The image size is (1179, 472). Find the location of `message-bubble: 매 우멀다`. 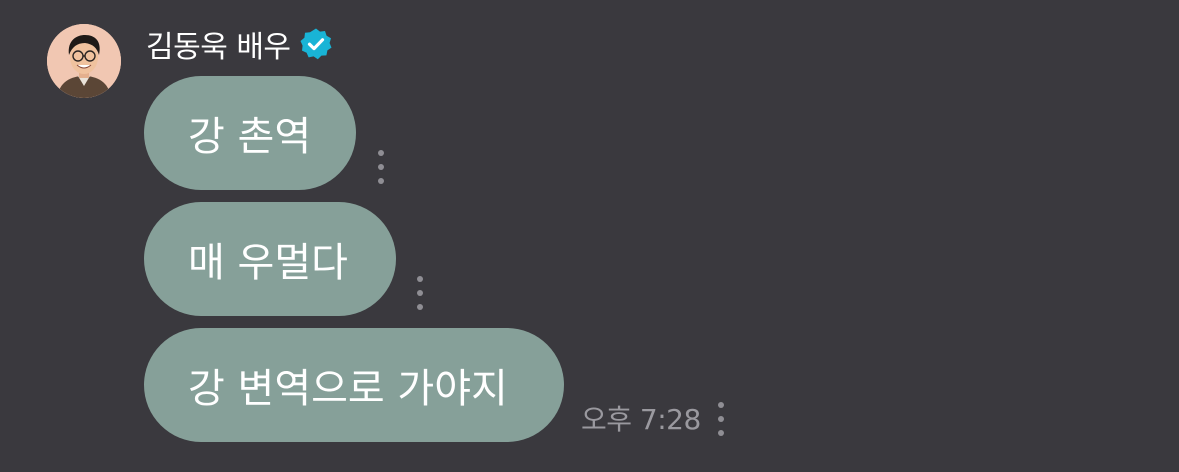

message-bubble: 매 우멀다 is located at coordinates (270, 259).